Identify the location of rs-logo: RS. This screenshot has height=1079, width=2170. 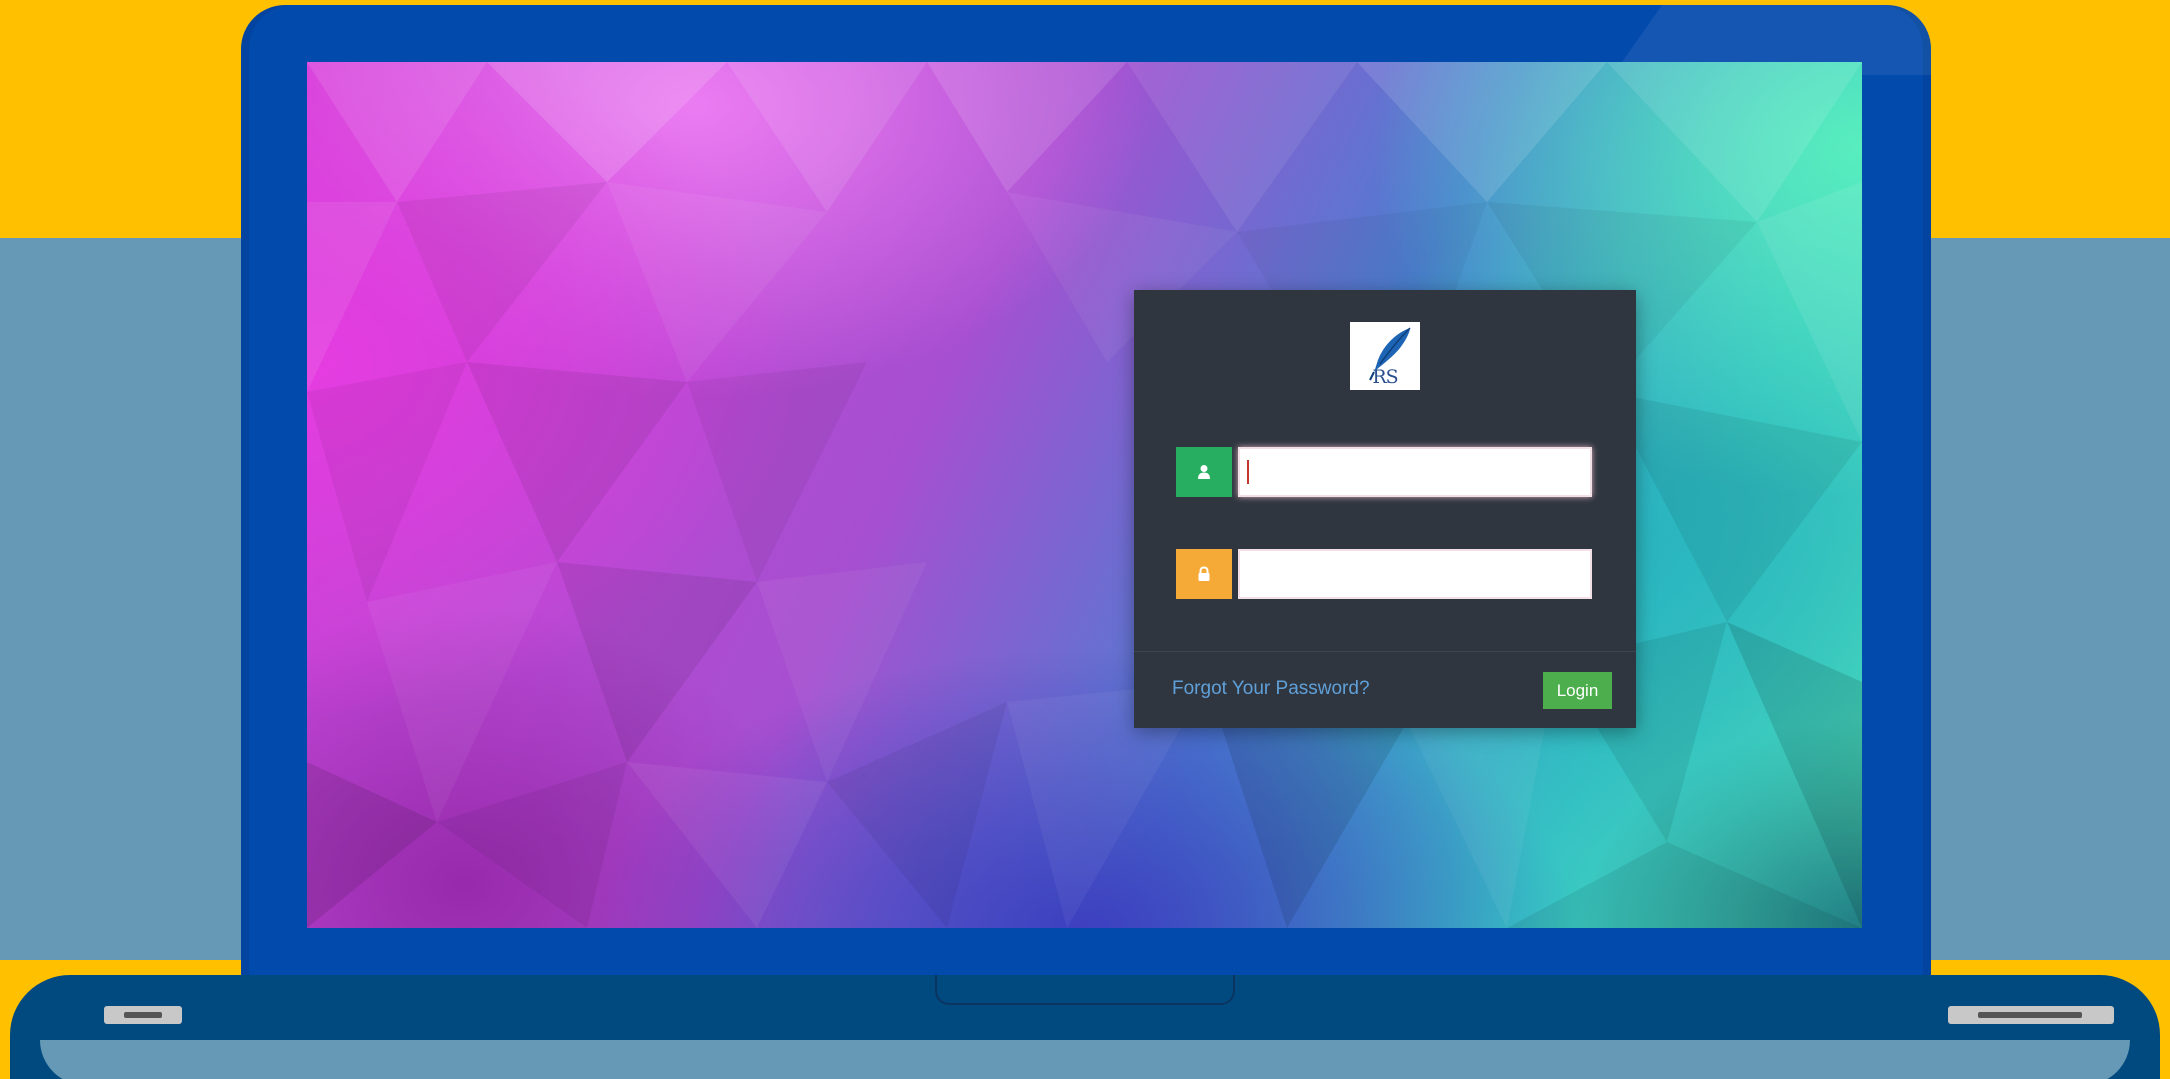
(1385, 356).